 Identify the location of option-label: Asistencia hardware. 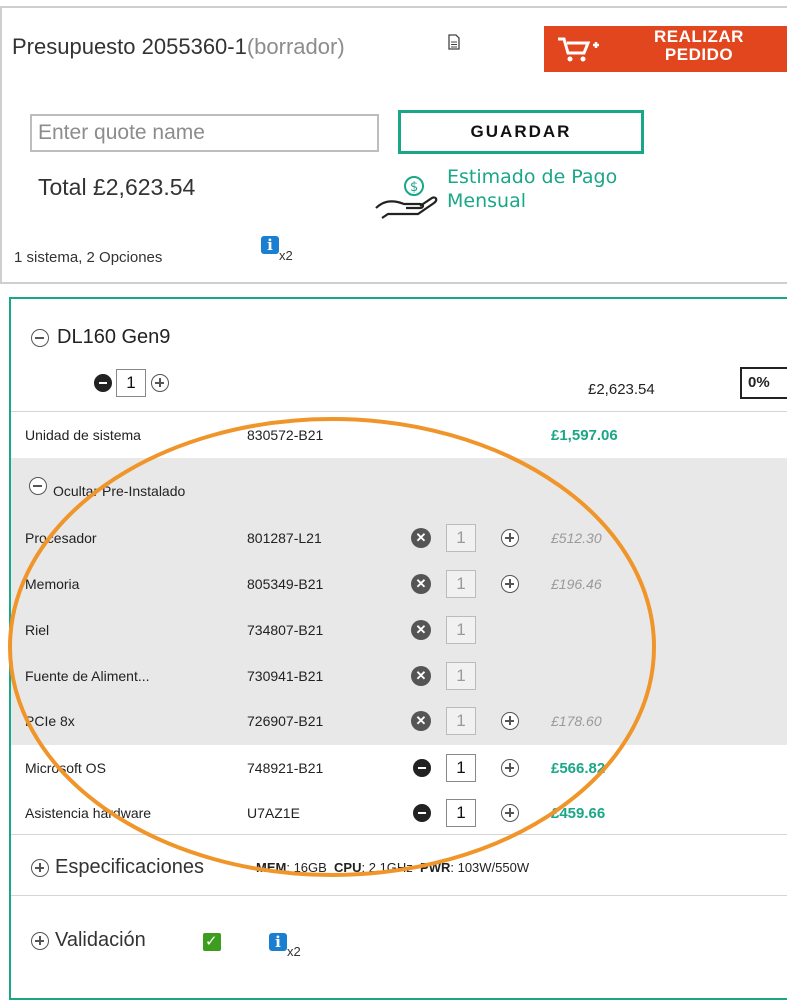
(88, 813).